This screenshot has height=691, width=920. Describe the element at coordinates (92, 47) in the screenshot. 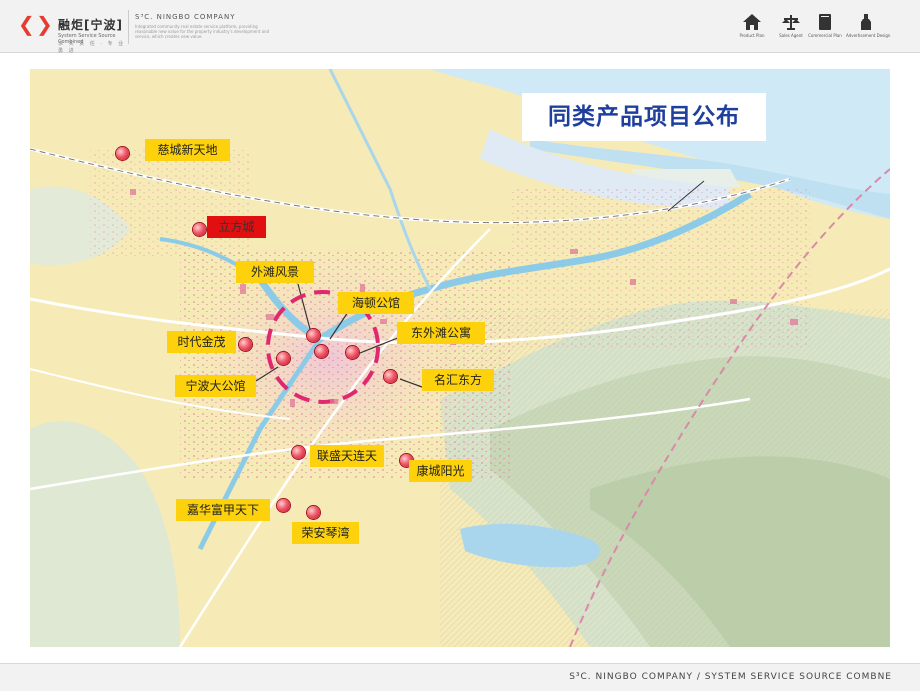

I see `logo-slogan: 求 实 责 任 · 专 业 勇 进` at that location.